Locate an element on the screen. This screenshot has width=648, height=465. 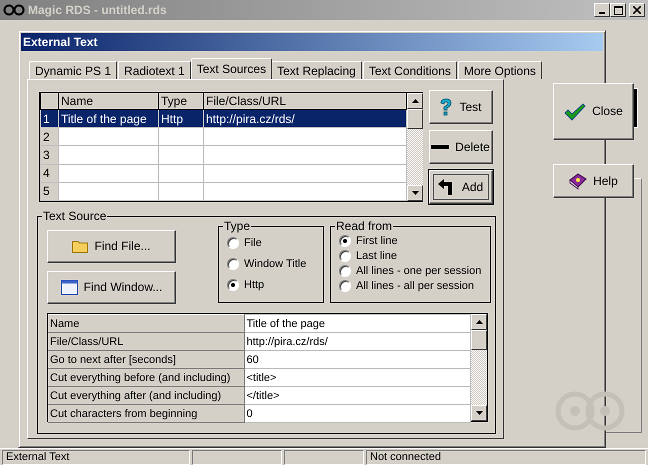
status-text: External Text is located at coordinates (96, 457).